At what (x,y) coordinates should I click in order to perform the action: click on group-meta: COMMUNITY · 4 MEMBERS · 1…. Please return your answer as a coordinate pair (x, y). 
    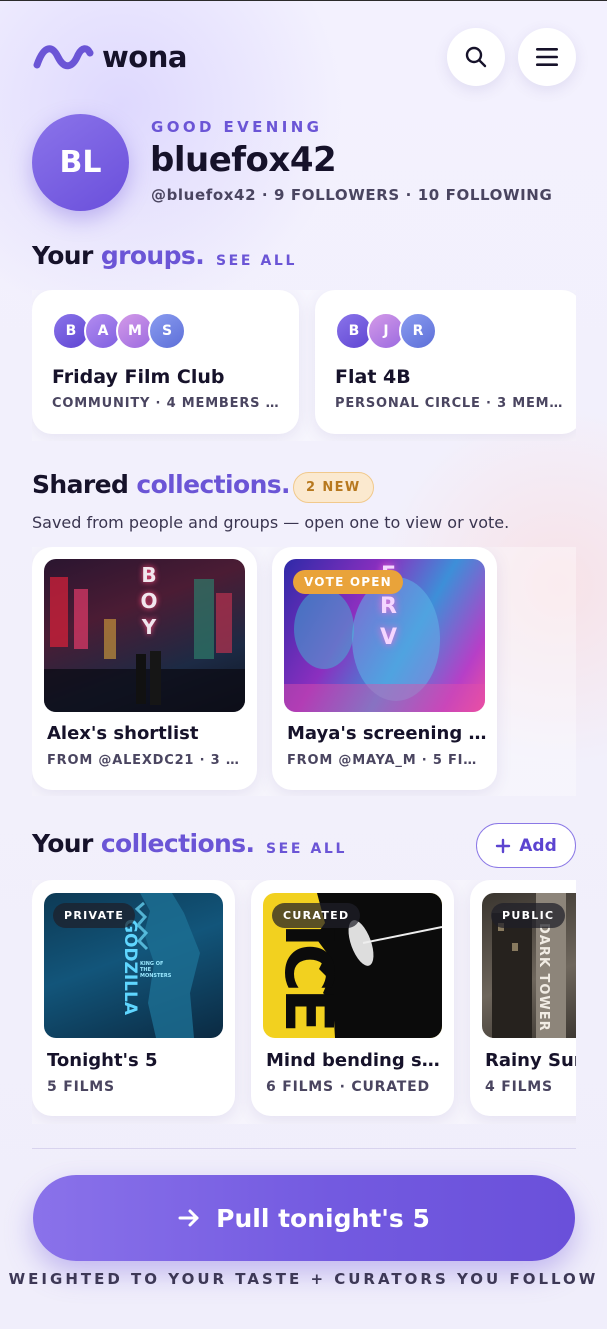
    Looking at the image, I should click on (166, 403).